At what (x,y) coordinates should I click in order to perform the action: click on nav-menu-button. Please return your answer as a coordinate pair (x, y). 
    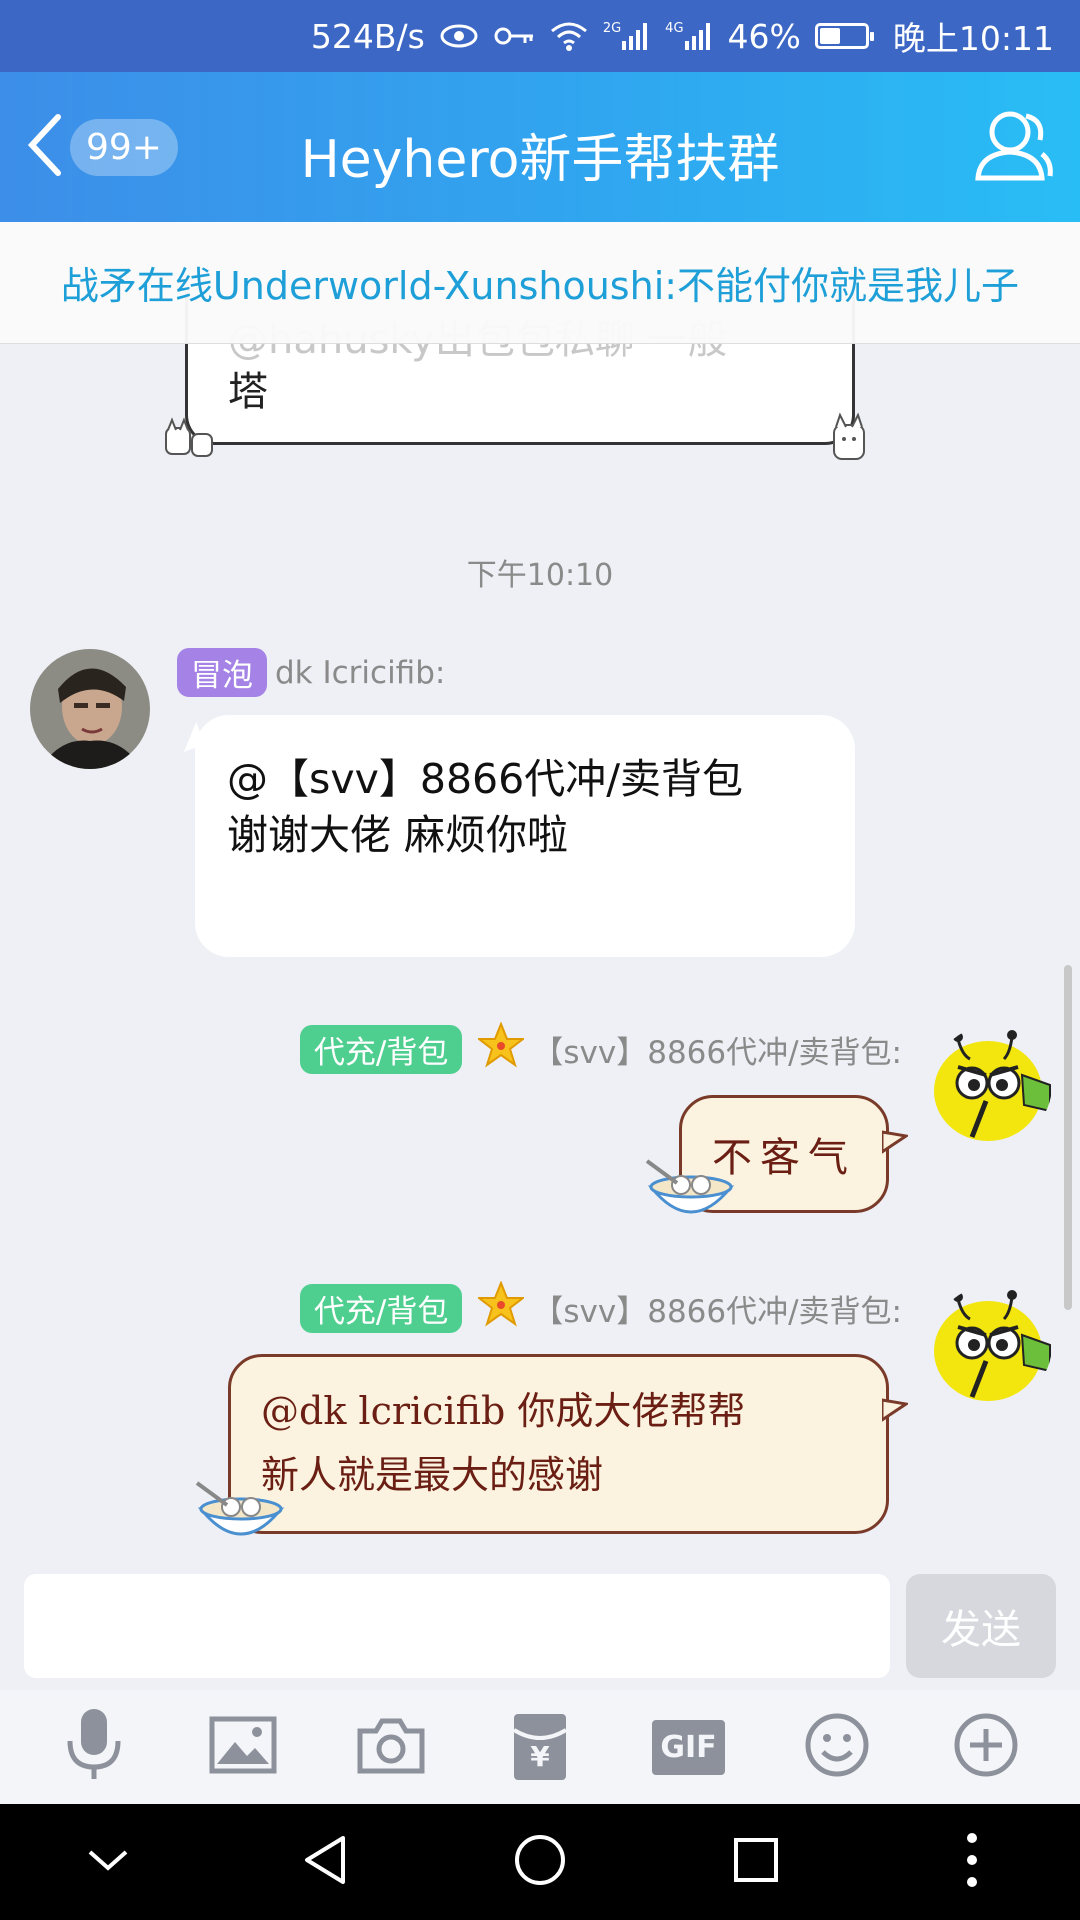
    Looking at the image, I should click on (972, 1862).